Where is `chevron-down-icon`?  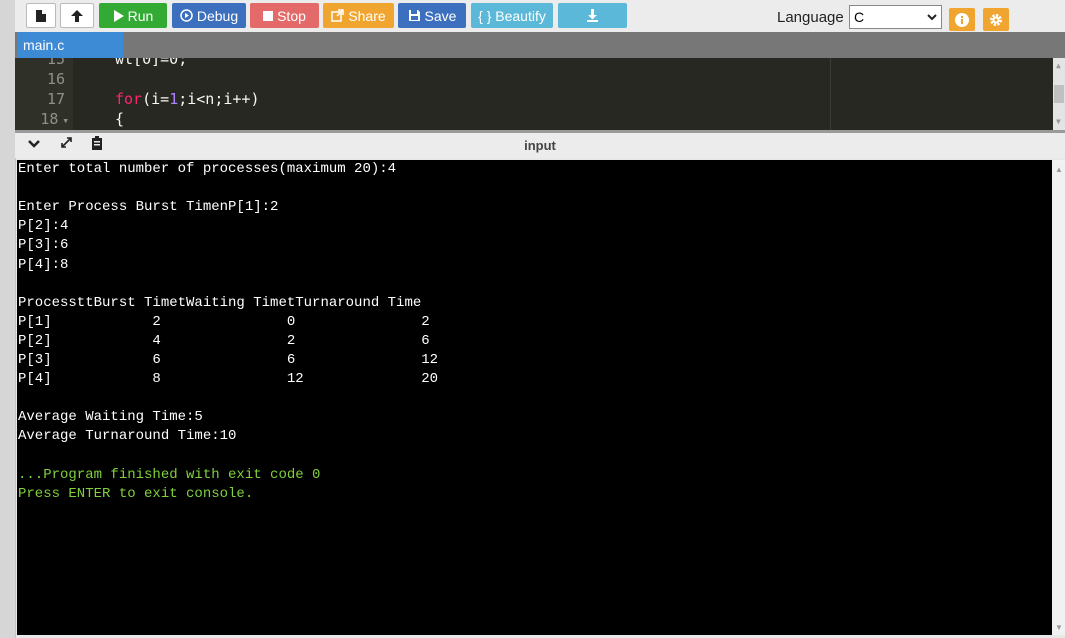 chevron-down-icon is located at coordinates (932, 16).